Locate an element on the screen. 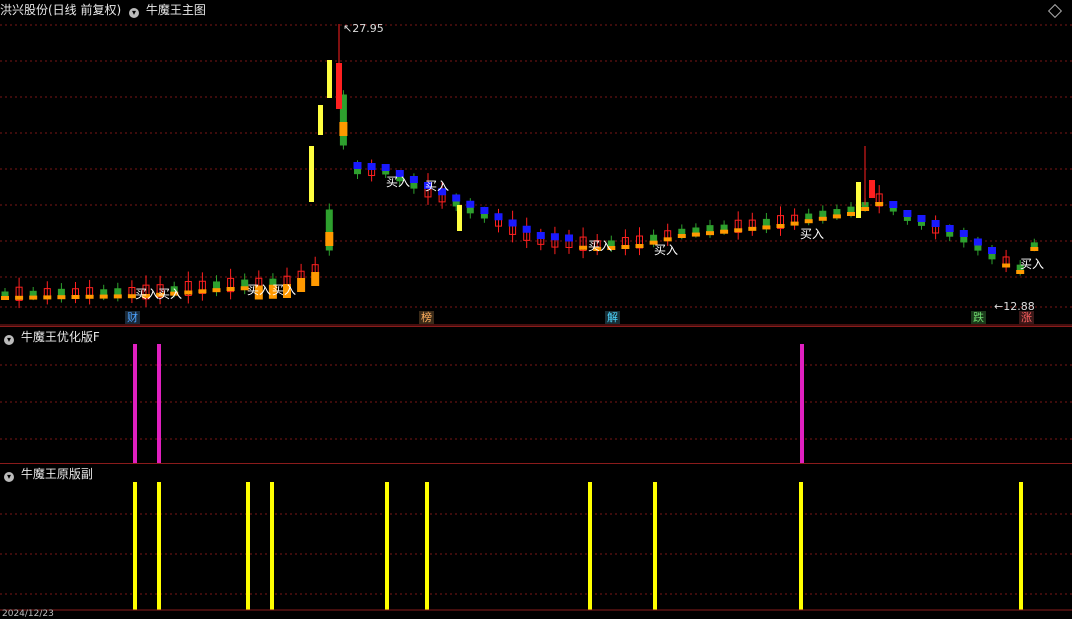 The height and width of the screenshot is (619, 1072). event-tag-unlock: 解 is located at coordinates (612, 317).